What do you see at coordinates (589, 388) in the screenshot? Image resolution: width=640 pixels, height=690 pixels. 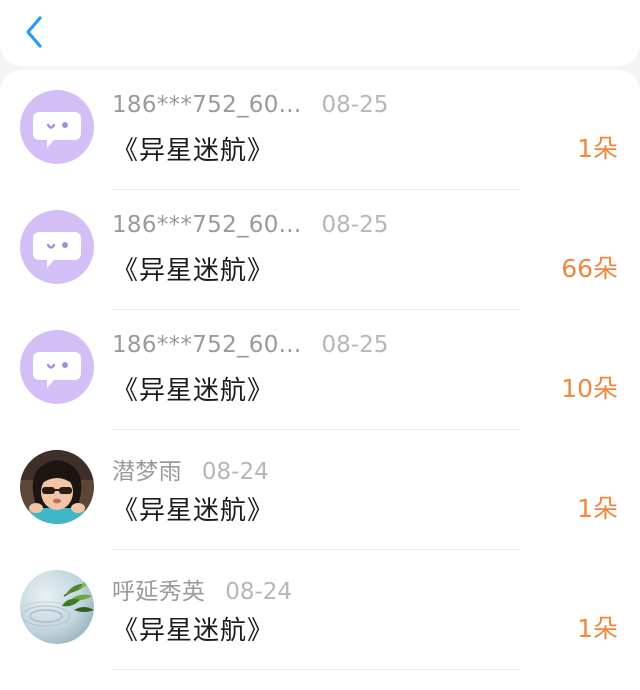 I see `flower-count: 10朵` at bounding box center [589, 388].